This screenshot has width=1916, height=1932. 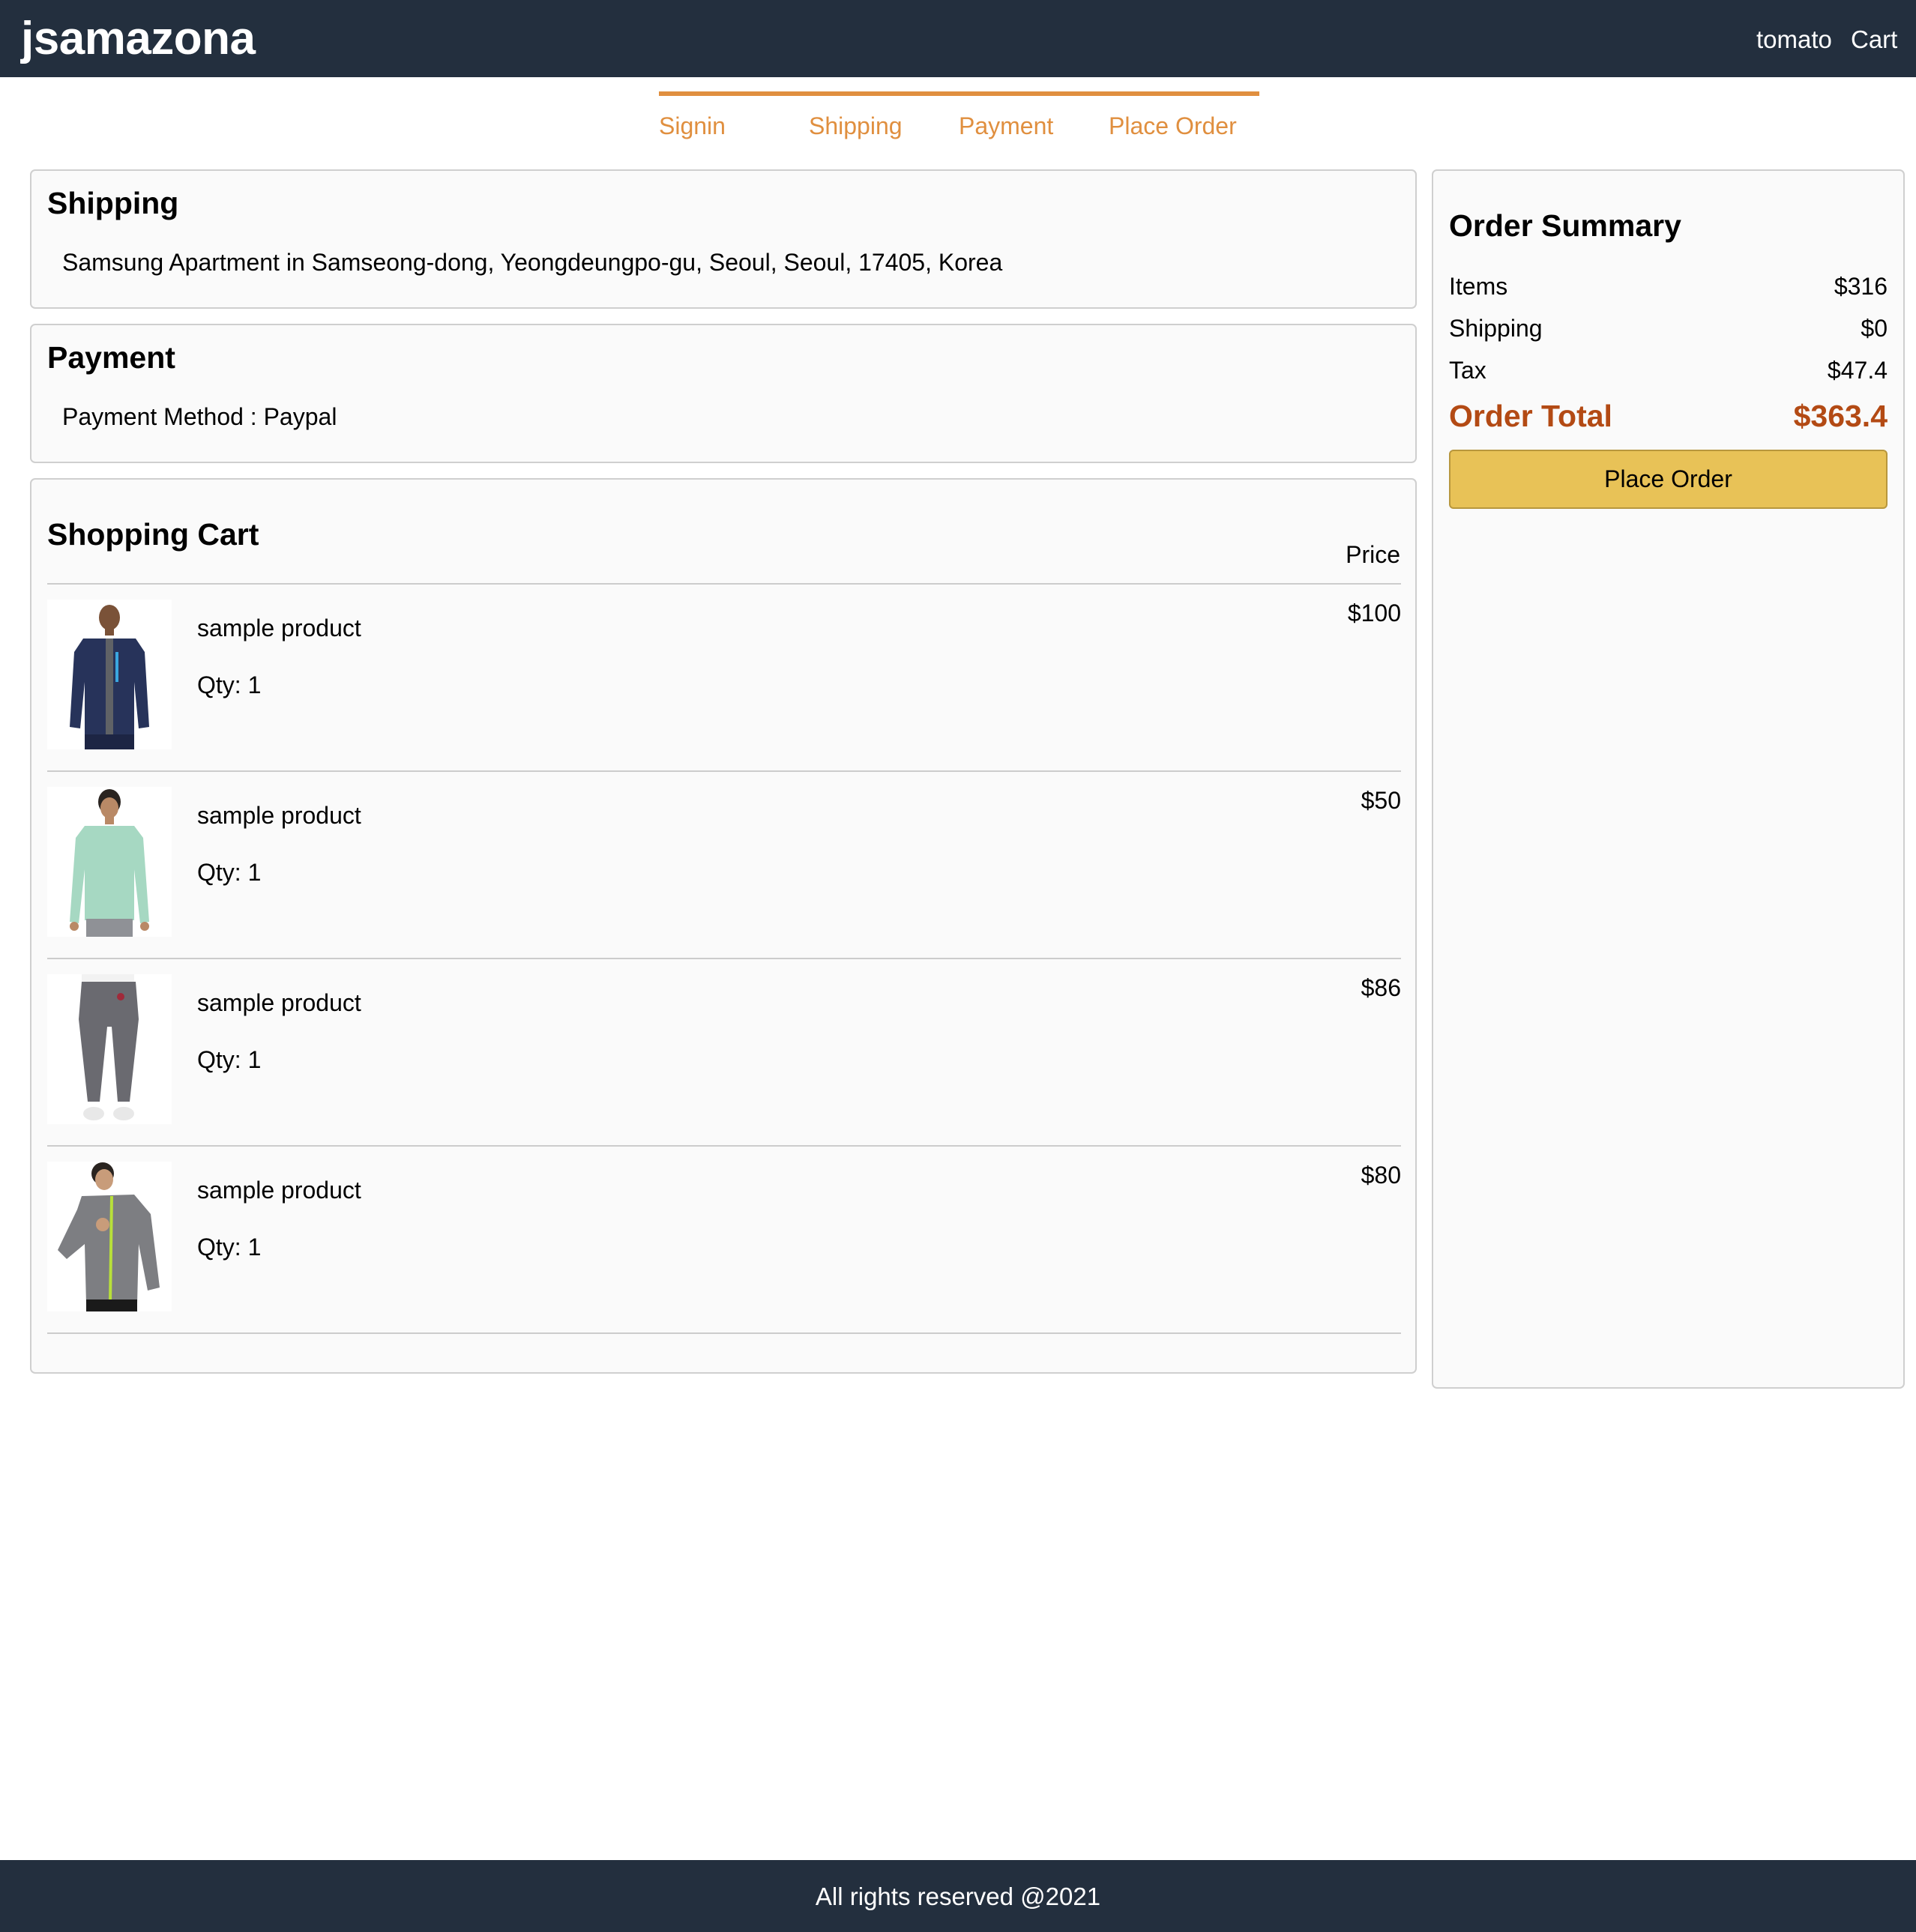 I want to click on order-summary-title: Order Summary, so click(x=1565, y=225).